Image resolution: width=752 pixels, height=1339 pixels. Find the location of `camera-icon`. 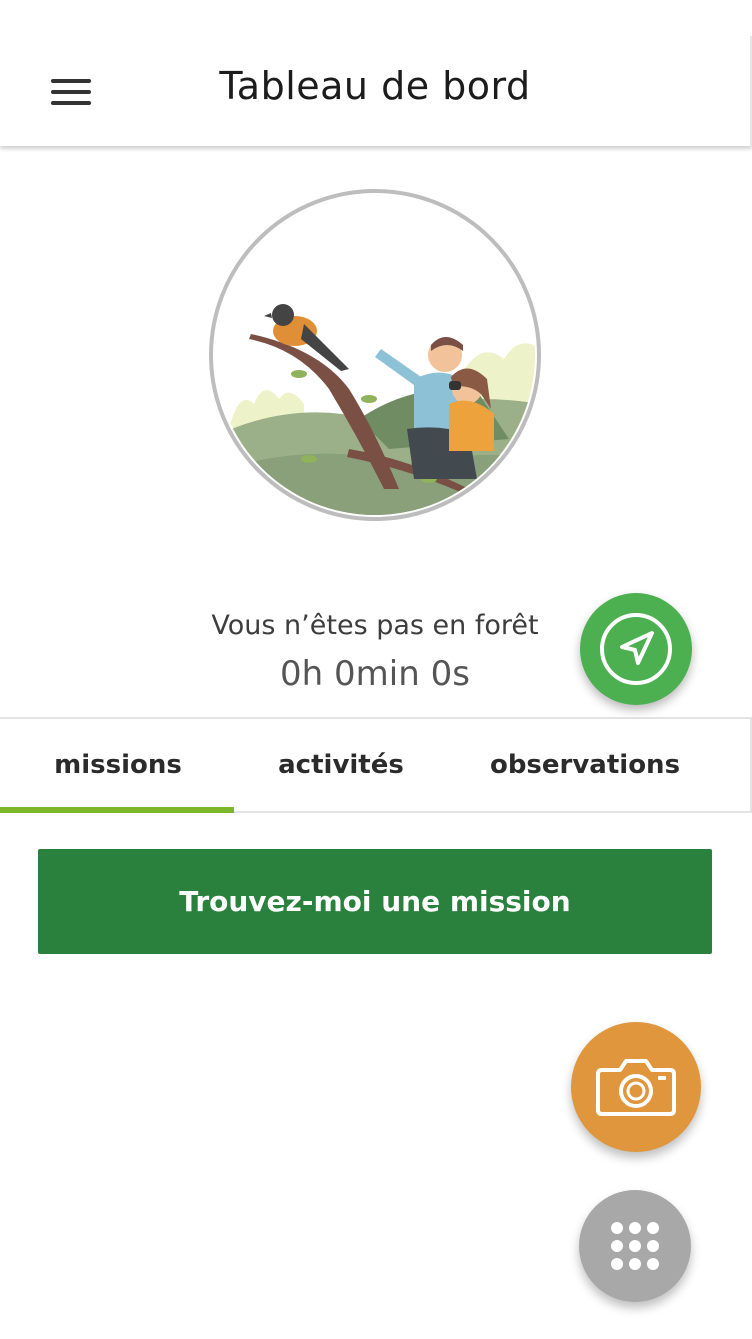

camera-icon is located at coordinates (636, 1087).